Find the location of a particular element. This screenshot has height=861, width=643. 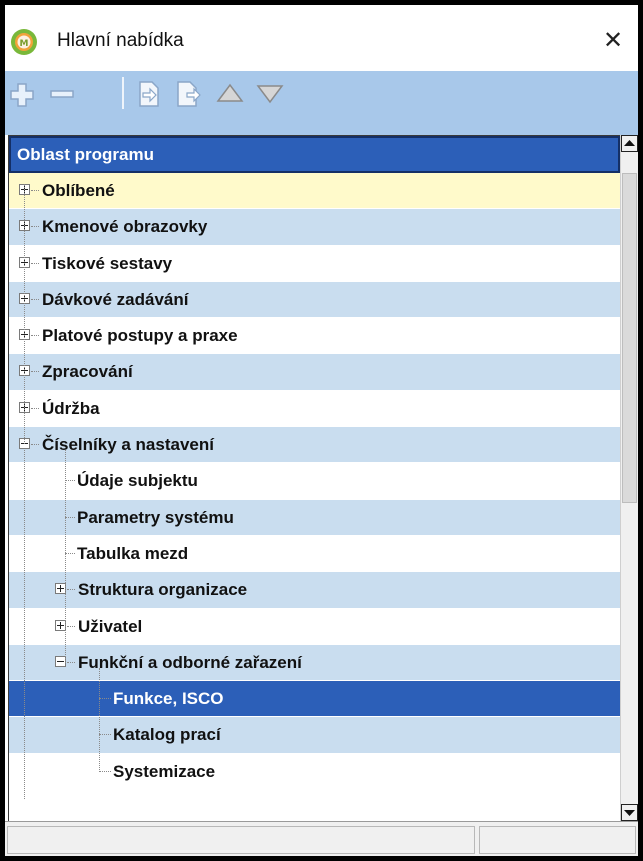

arrow-down-icon is located at coordinates (629, 813).